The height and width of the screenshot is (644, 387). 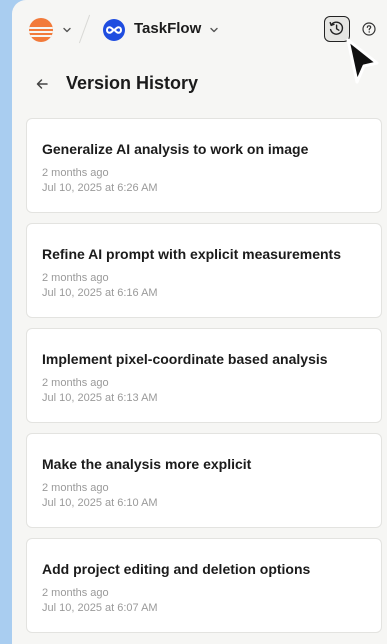 I want to click on version-date: Jul 10, 2025 at 6:07 AM, so click(x=100, y=608).